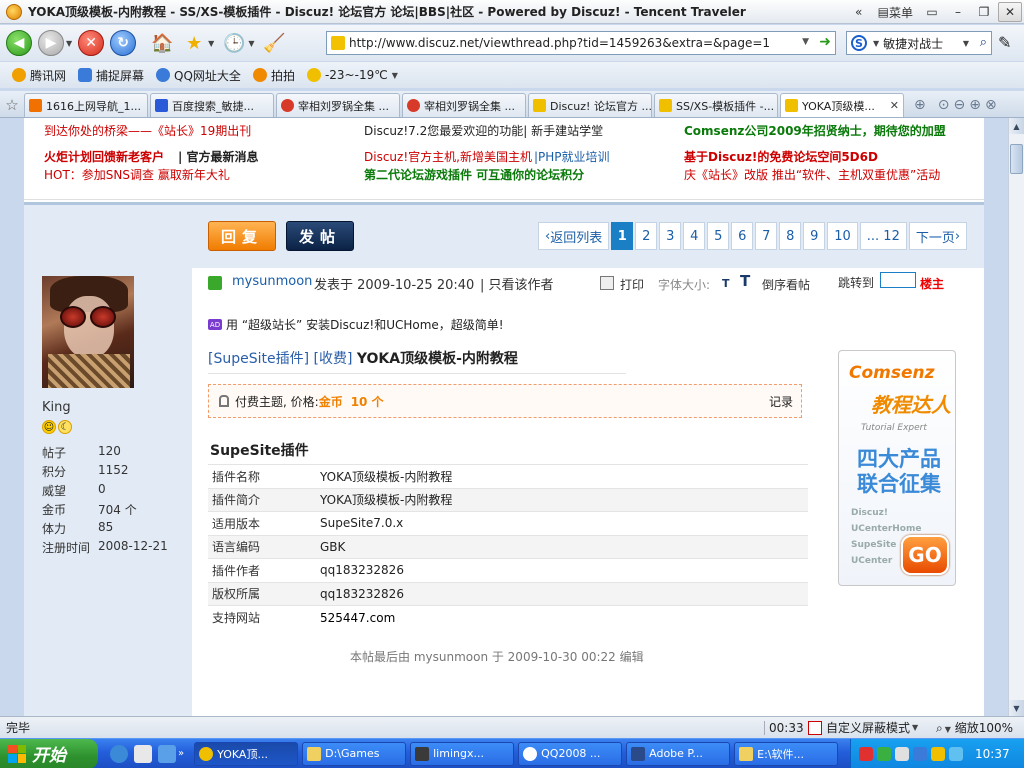 The height and width of the screenshot is (768, 1024). Describe the element at coordinates (1010, 12) in the screenshot. I see `close-button: ✕` at that location.